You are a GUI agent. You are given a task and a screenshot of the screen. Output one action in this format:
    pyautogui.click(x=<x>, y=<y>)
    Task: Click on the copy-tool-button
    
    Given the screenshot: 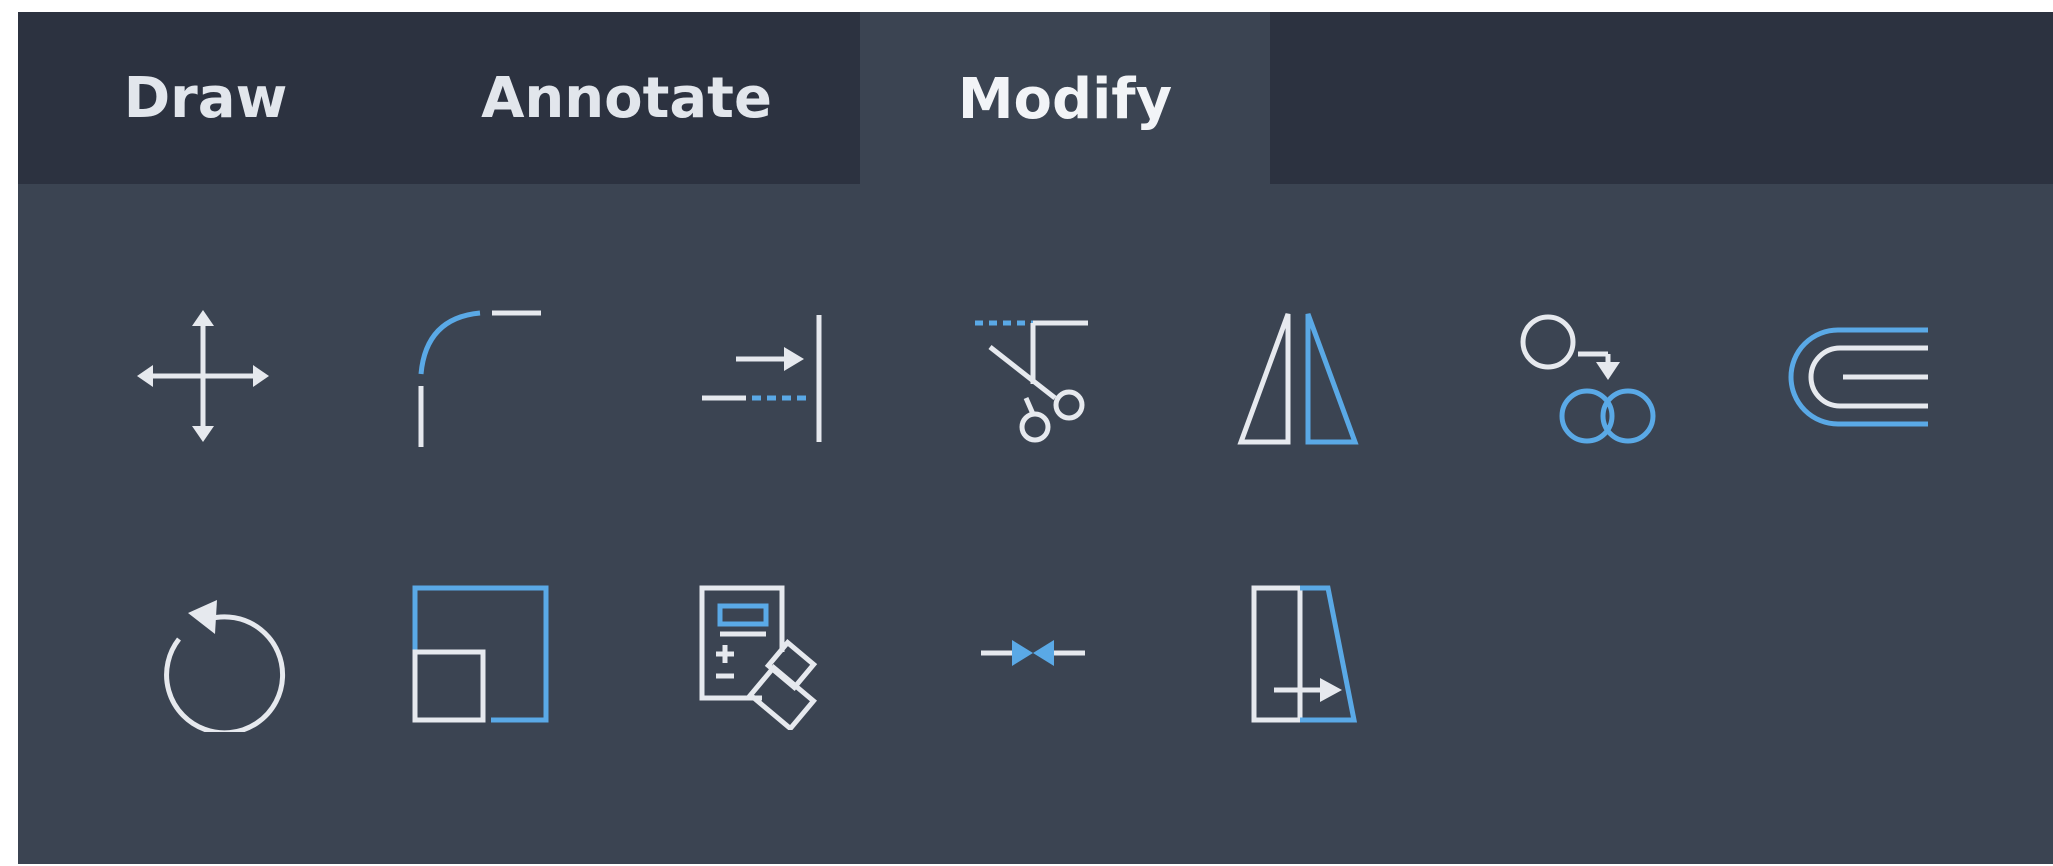 What is the action you would take?
    pyautogui.click(x=1583, y=377)
    